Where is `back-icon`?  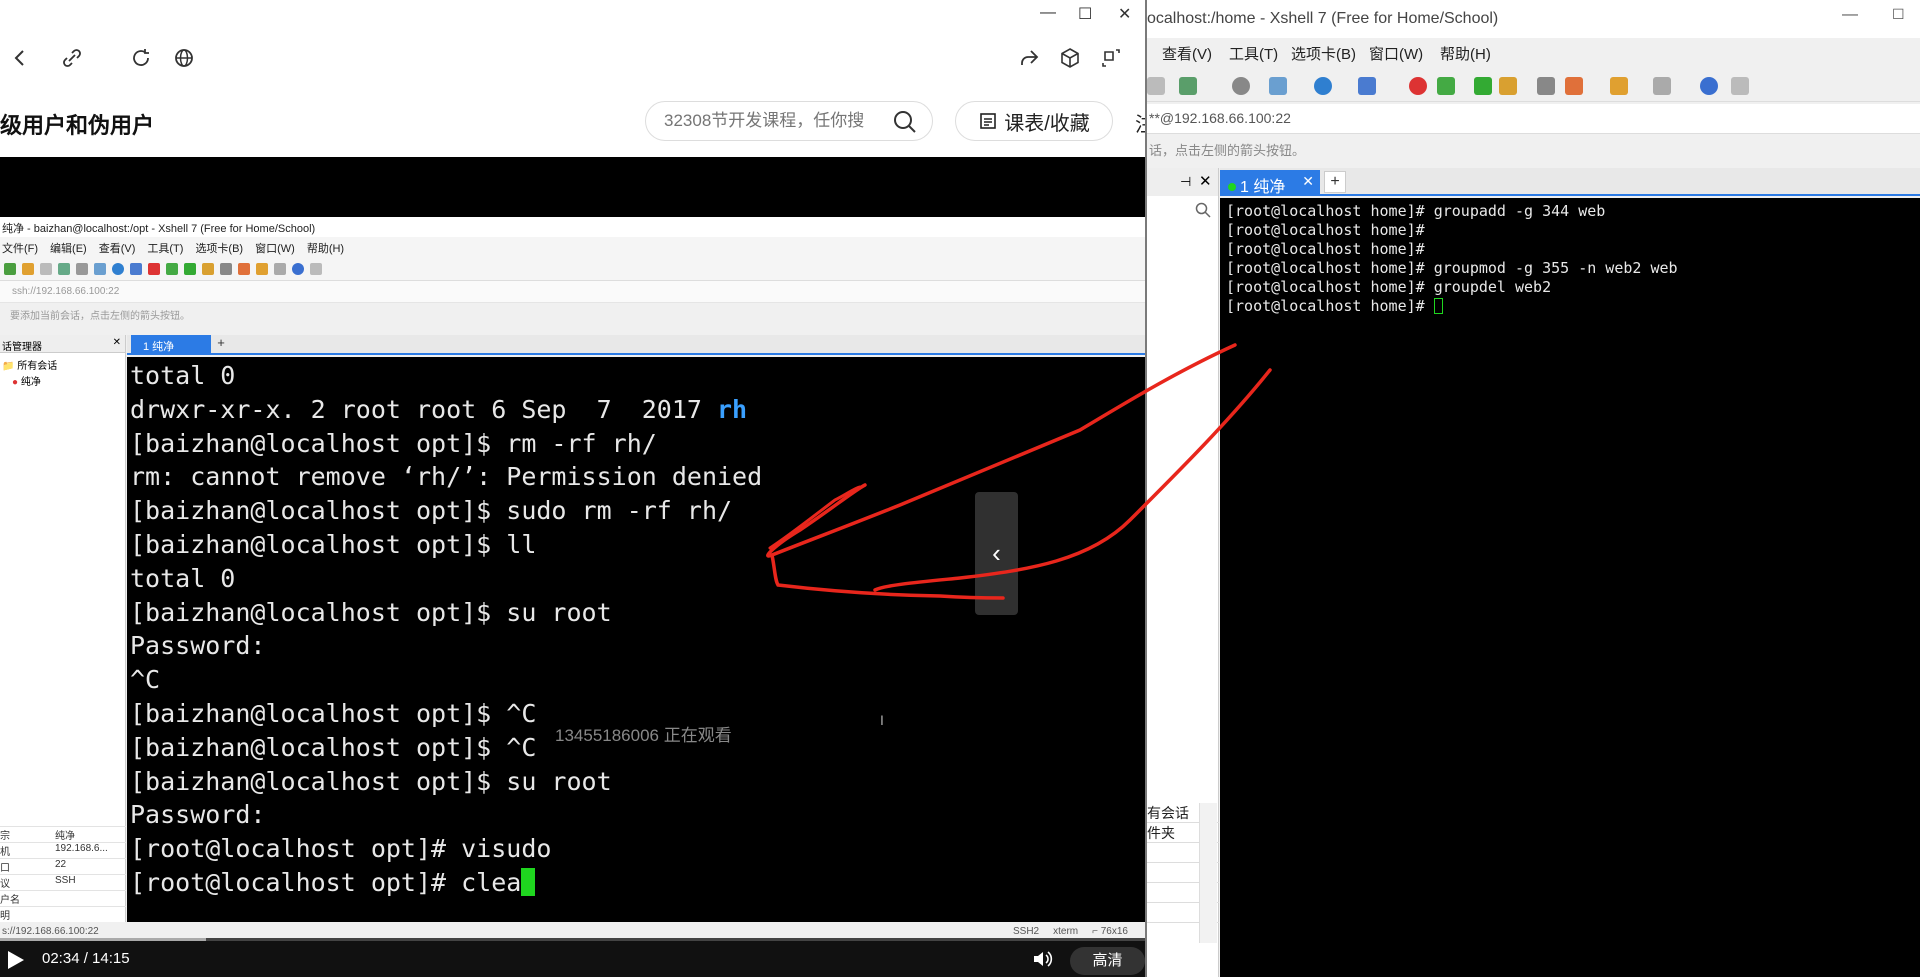 back-icon is located at coordinates (20, 58).